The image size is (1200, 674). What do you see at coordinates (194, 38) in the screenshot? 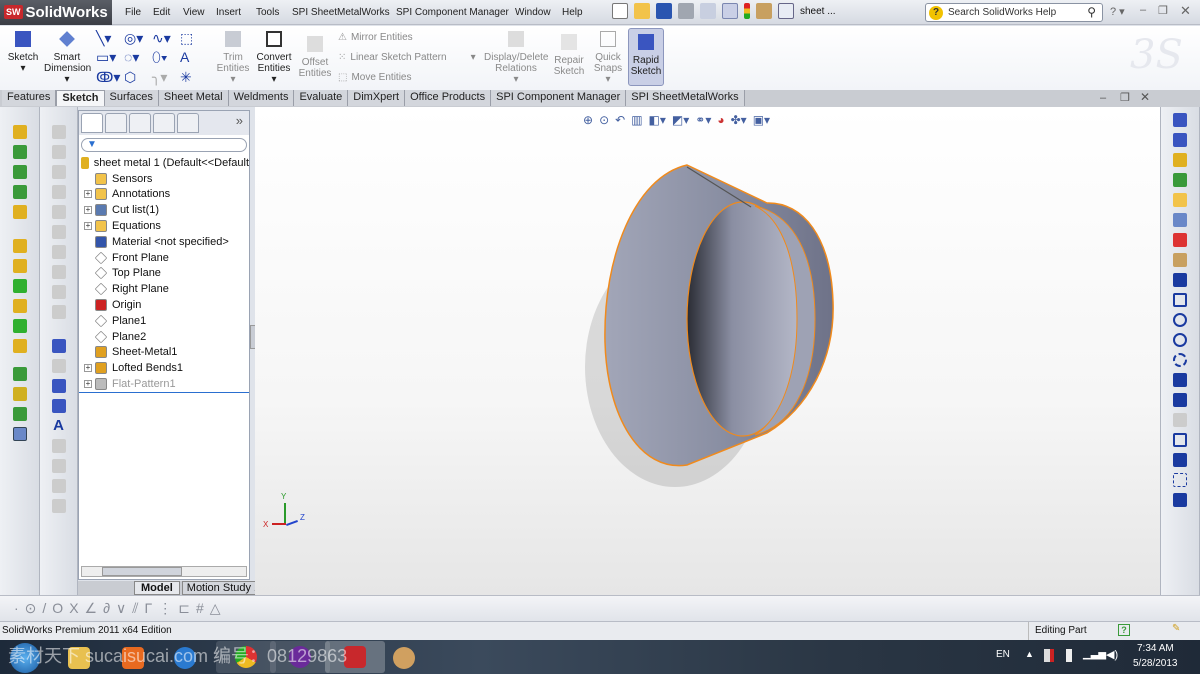
I see `convert-dashed-icon: ⬚` at bounding box center [194, 38].